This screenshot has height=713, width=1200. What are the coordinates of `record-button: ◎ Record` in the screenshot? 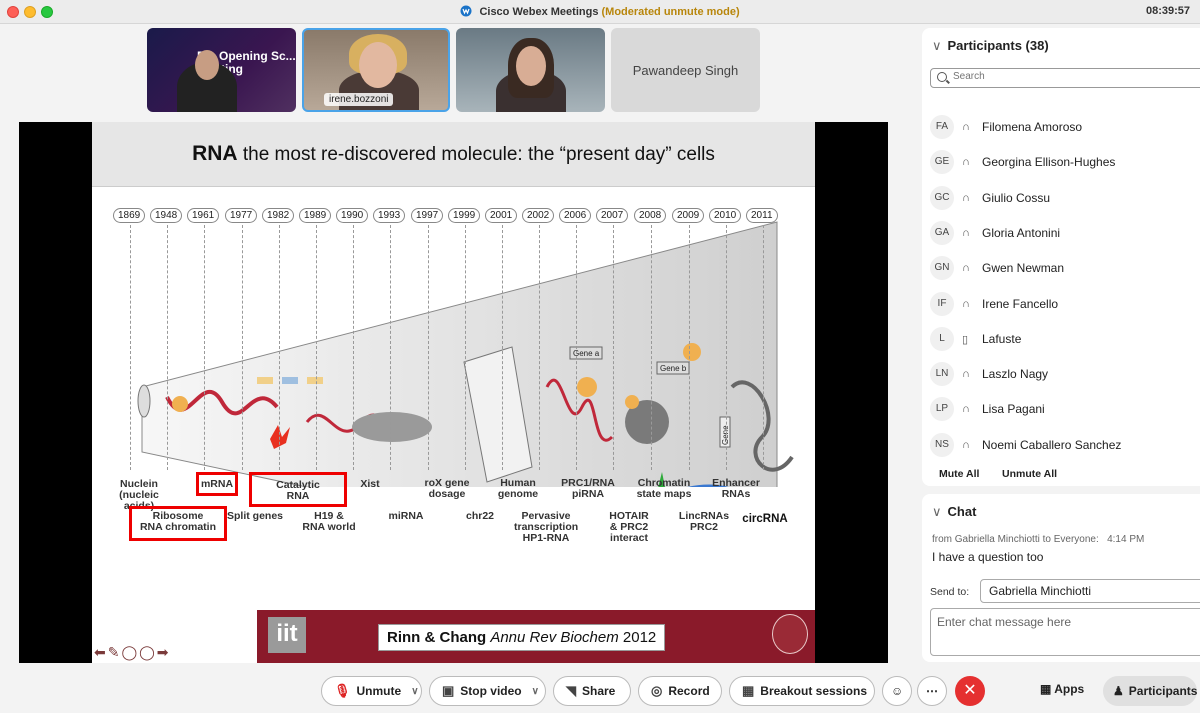 It's located at (680, 691).